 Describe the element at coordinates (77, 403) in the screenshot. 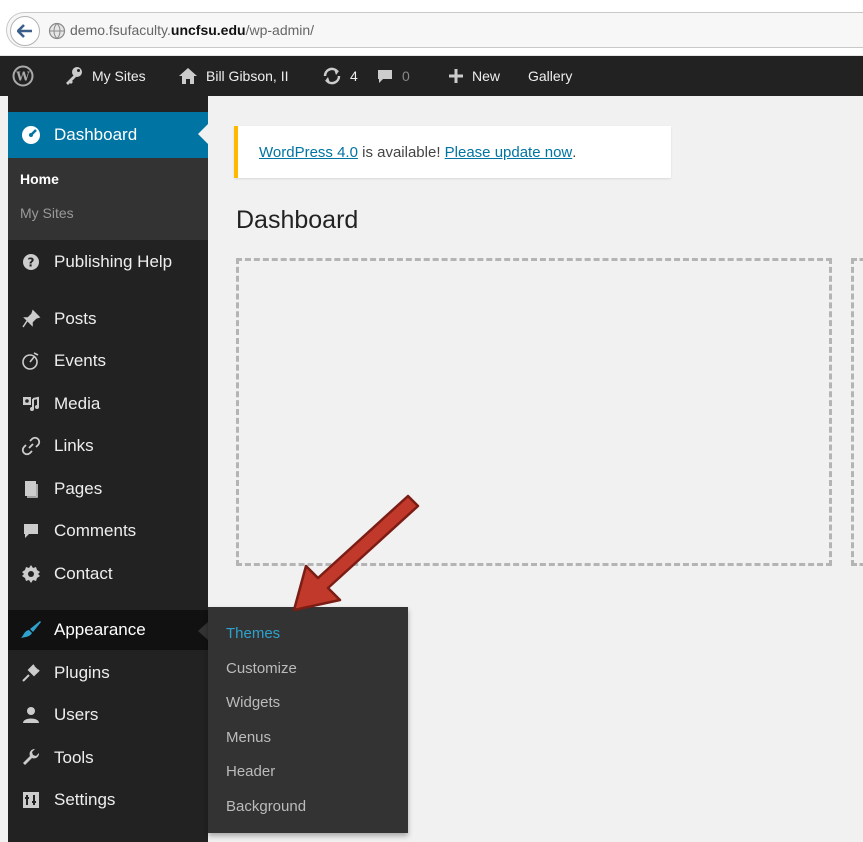

I see `sidebar-item-label: Media` at that location.